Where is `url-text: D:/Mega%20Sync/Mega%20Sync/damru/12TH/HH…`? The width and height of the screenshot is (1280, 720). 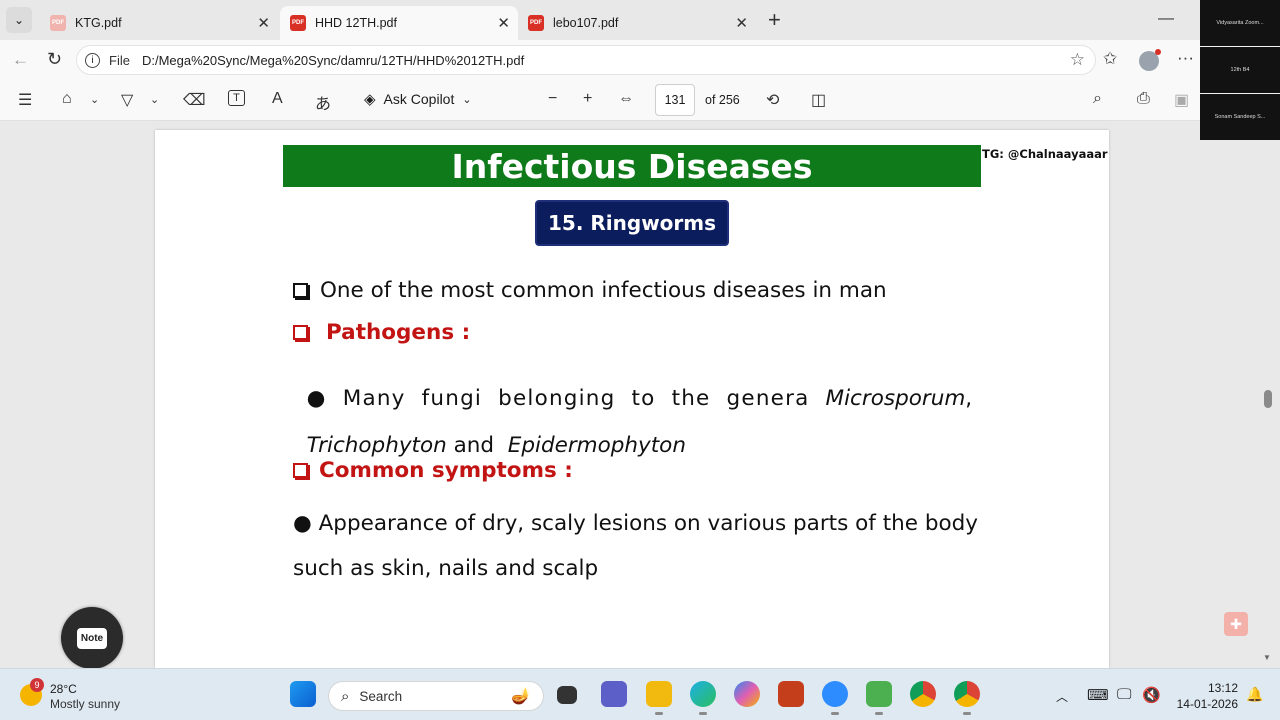 url-text: D:/Mega%20Sync/Mega%20Sync/damru/12TH/HH… is located at coordinates (333, 60).